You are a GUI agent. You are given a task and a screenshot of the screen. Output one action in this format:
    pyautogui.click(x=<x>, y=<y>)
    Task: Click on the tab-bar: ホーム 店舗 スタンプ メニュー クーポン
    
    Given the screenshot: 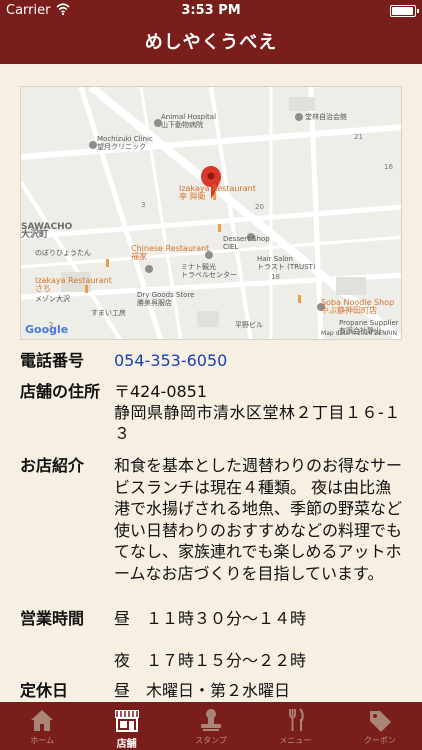 What is the action you would take?
    pyautogui.click(x=211, y=726)
    